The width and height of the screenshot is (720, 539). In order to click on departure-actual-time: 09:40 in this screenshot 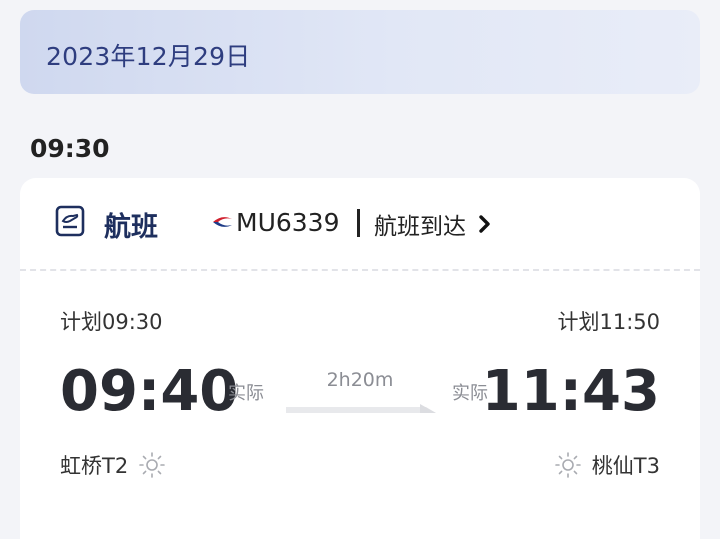, I will do `click(149, 391)`.